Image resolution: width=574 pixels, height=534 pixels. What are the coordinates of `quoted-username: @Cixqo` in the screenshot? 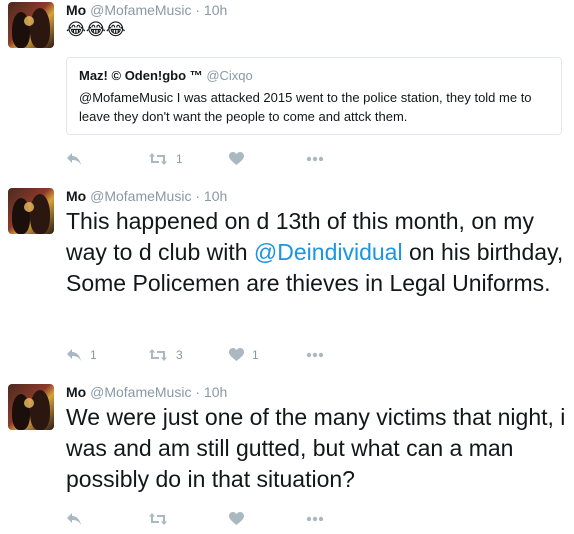 It's located at (229, 75).